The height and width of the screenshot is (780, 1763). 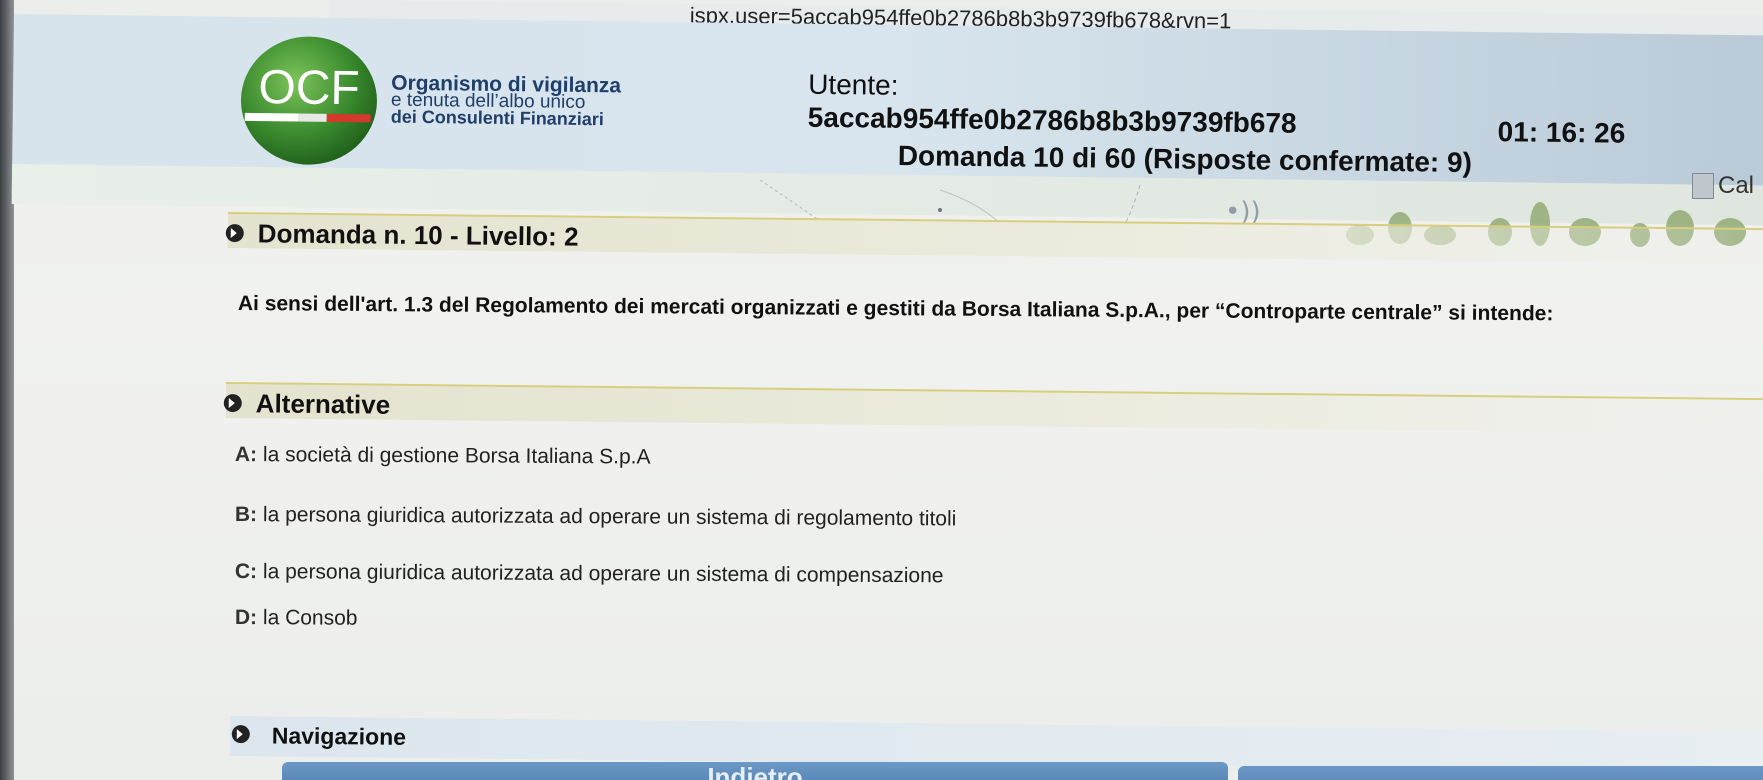 What do you see at coordinates (310, 618) in the screenshot?
I see `answer-text: la Consob` at bounding box center [310, 618].